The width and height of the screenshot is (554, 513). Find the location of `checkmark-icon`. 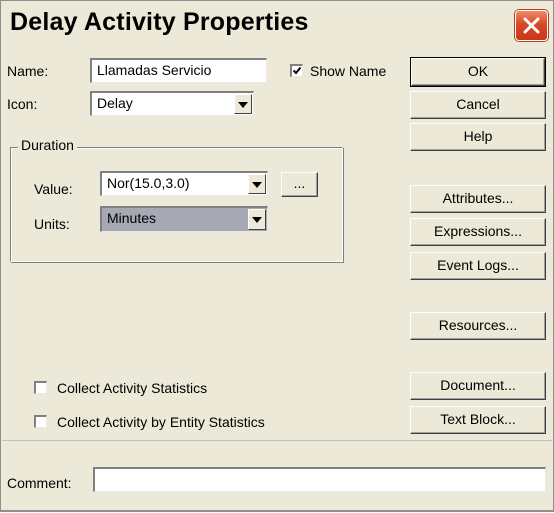

checkmark-icon is located at coordinates (297, 70).